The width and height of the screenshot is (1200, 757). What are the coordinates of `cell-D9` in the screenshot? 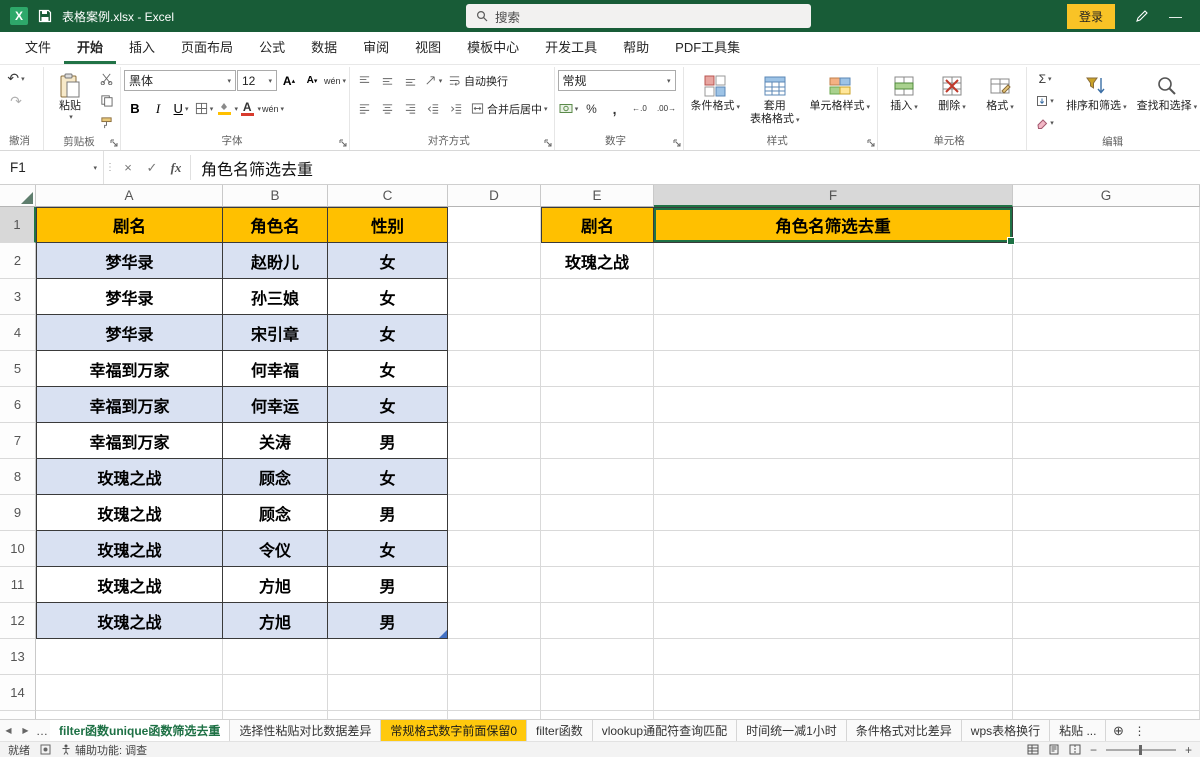 It's located at (494, 513).